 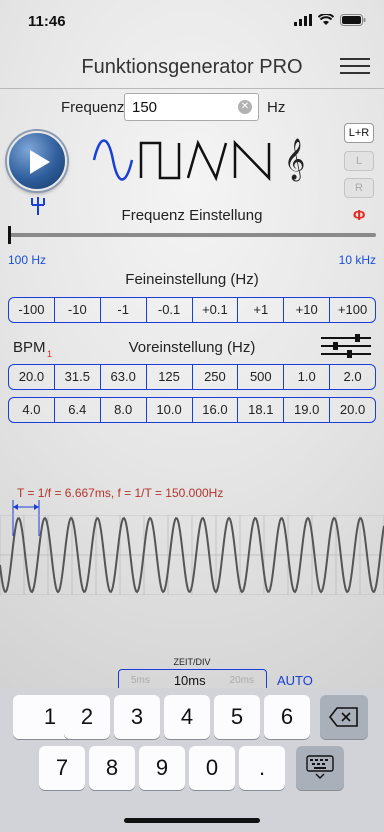 What do you see at coordinates (192, 820) in the screenshot?
I see `home-indicator` at bounding box center [192, 820].